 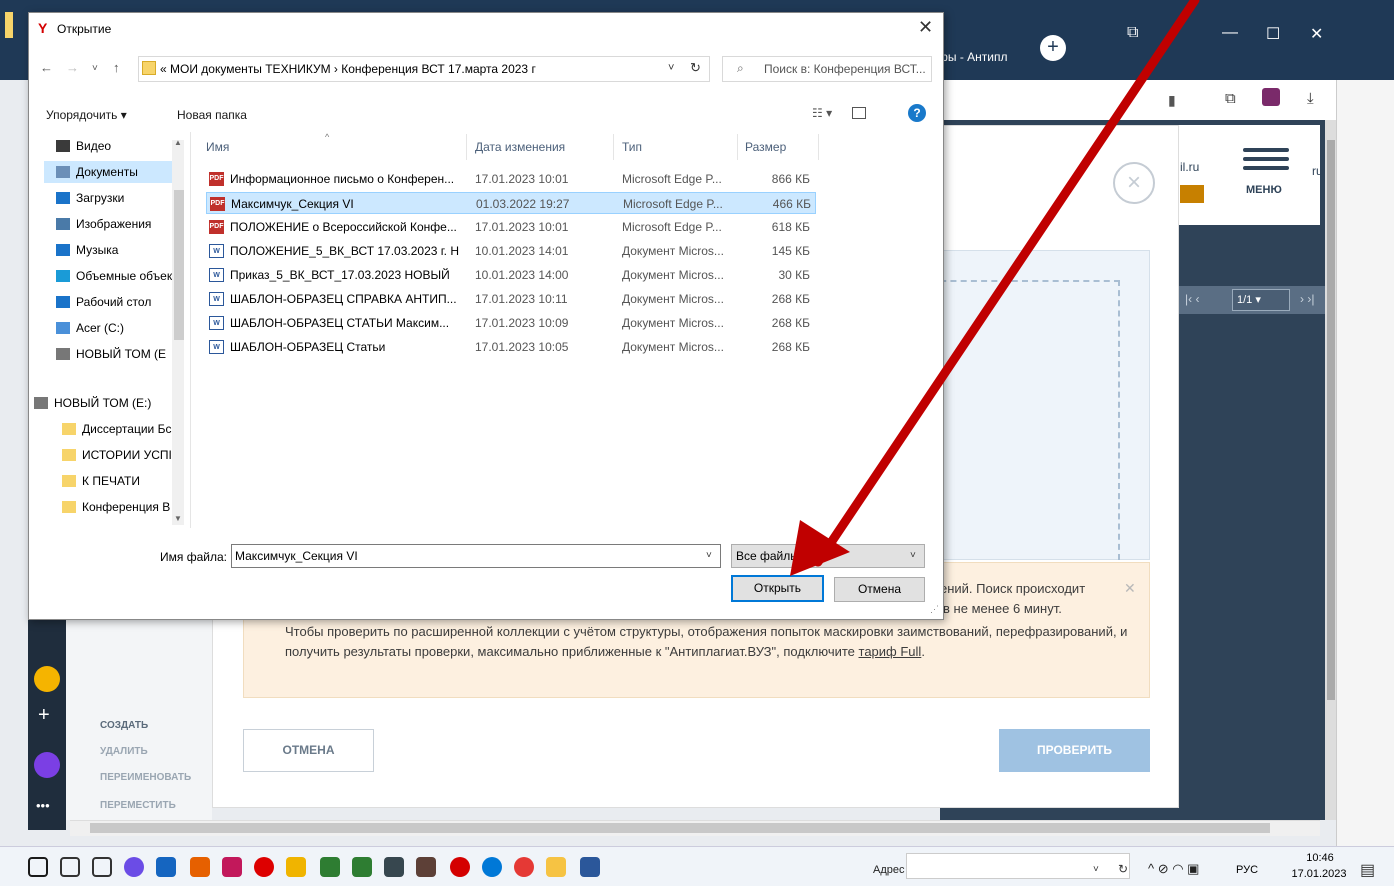 I want to click on nav-item: Объемные объекты, so click(x=120, y=276).